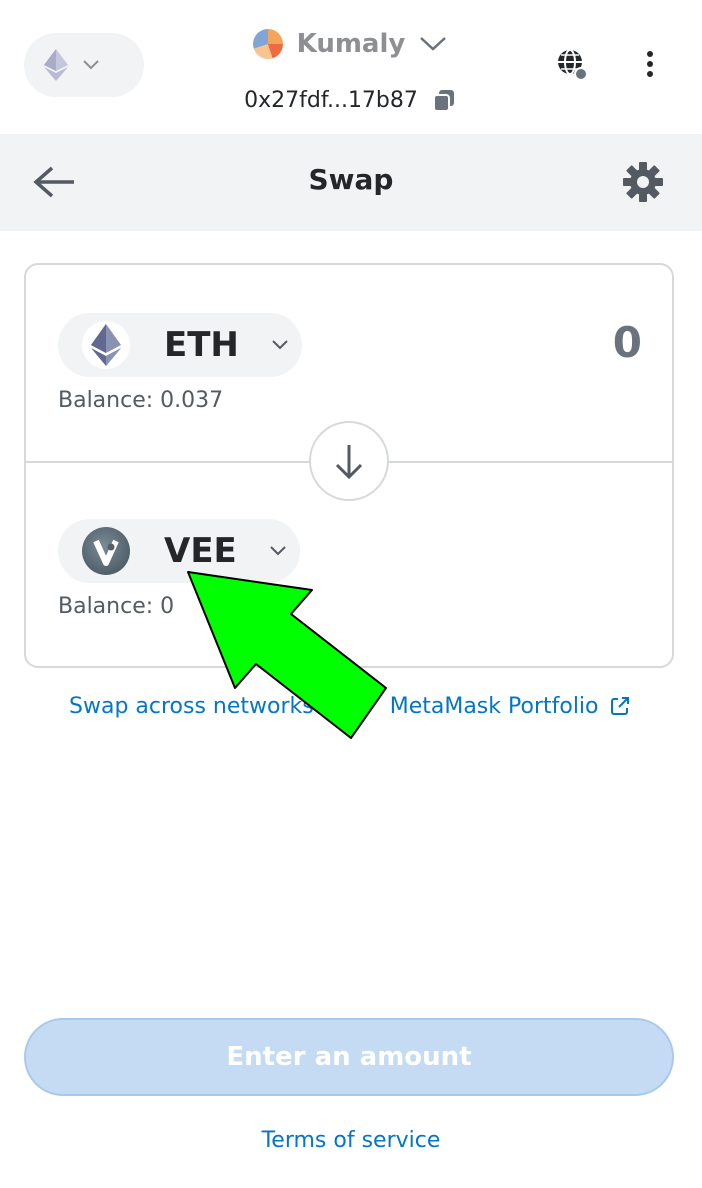  I want to click on from-token-symbol: ETH, so click(201, 345).